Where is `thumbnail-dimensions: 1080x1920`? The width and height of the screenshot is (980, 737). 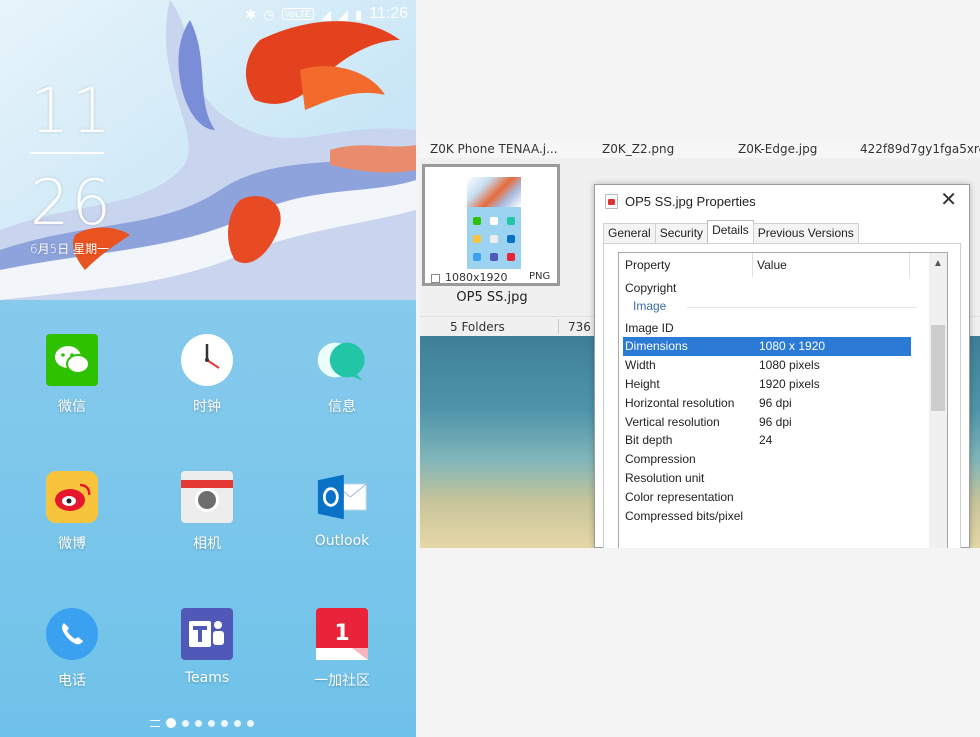
thumbnail-dimensions: 1080x1920 is located at coordinates (476, 277).